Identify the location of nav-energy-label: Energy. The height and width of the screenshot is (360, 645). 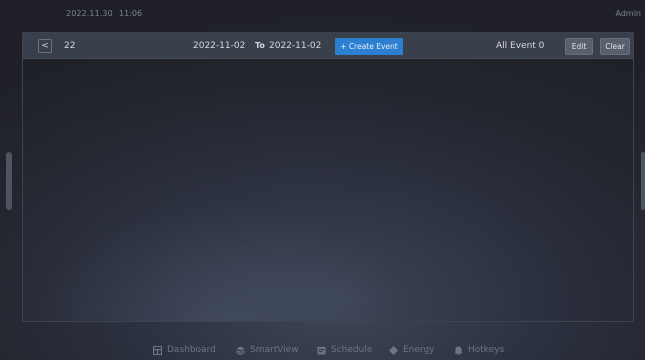
(419, 350).